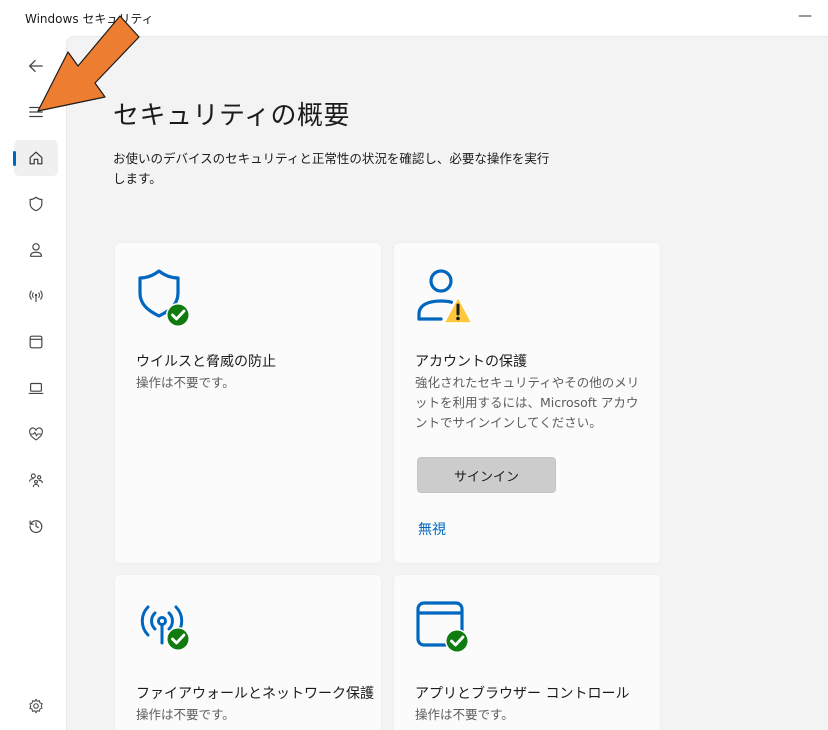  Describe the element at coordinates (248, 652) in the screenshot. I see `card-firewall-network-protection: ファイアウォールとネットワーク保護 操作は不要です。` at that location.